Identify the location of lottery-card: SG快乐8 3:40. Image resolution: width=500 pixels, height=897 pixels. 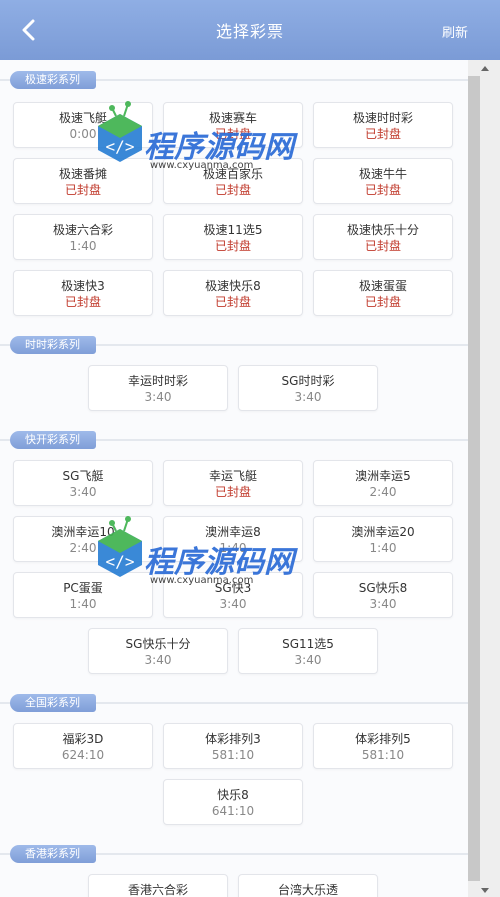
(383, 595).